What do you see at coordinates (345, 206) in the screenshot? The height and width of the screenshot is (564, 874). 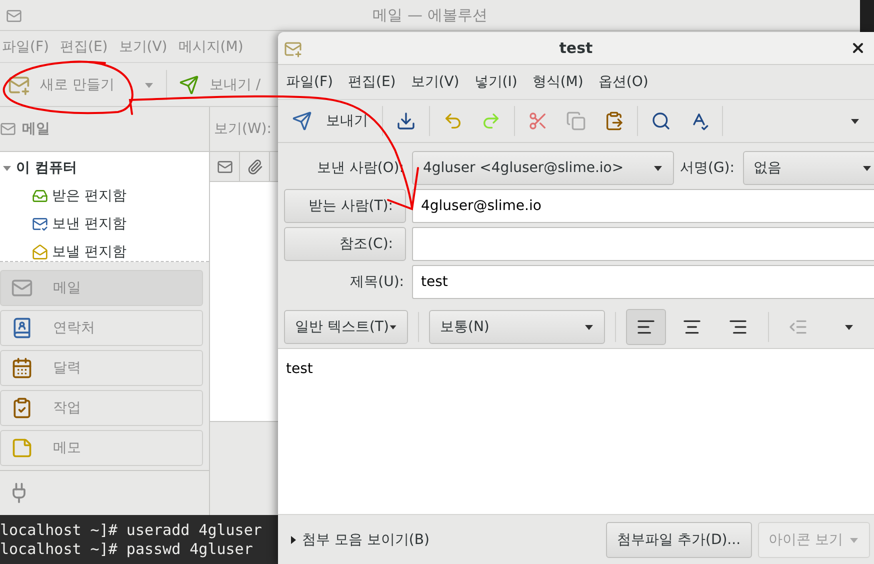 I see `to-button: 받는 사람(T):` at bounding box center [345, 206].